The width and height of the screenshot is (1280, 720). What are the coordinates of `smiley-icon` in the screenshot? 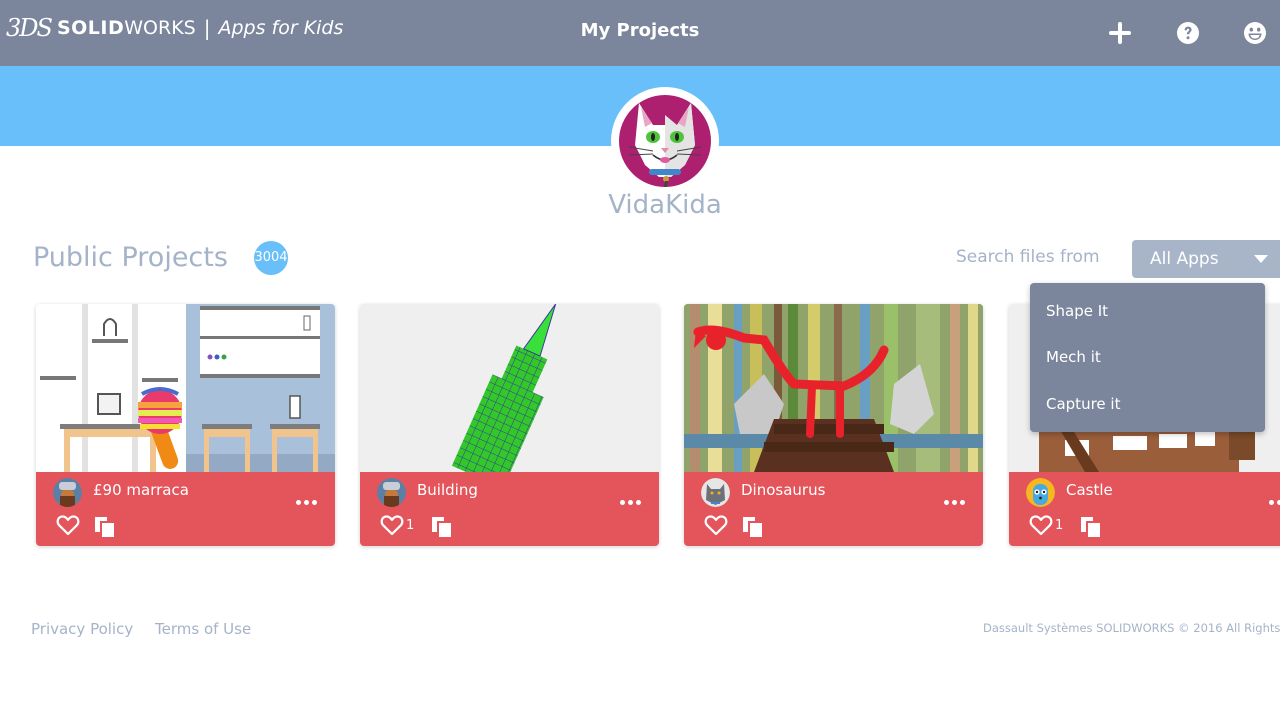 It's located at (1255, 33).